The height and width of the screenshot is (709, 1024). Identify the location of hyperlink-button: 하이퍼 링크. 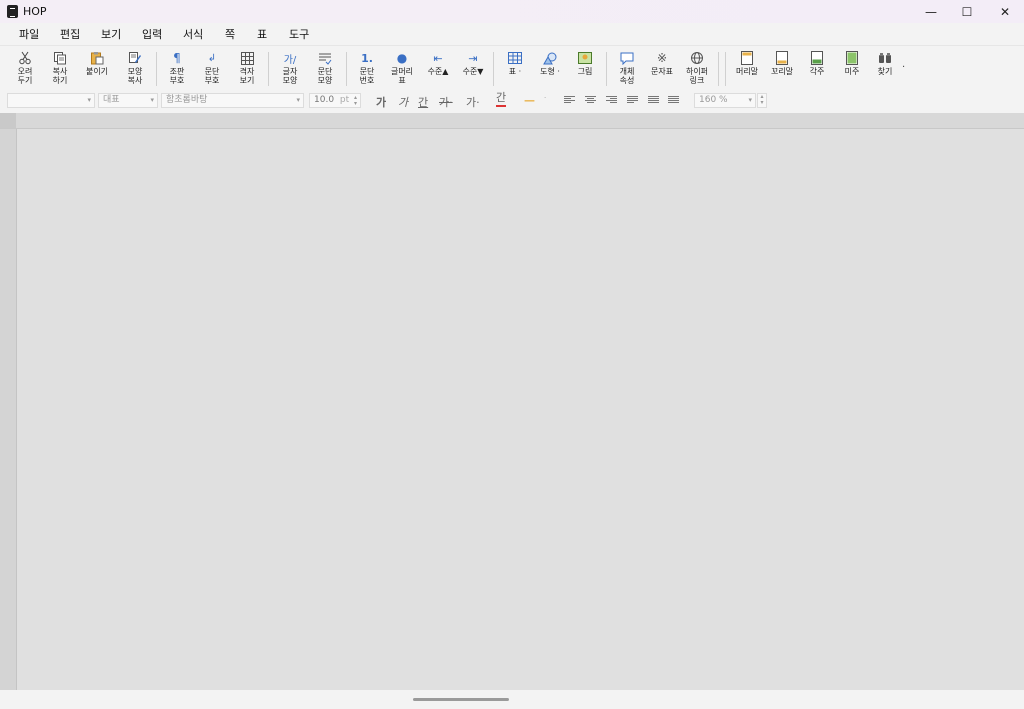
(697, 67).